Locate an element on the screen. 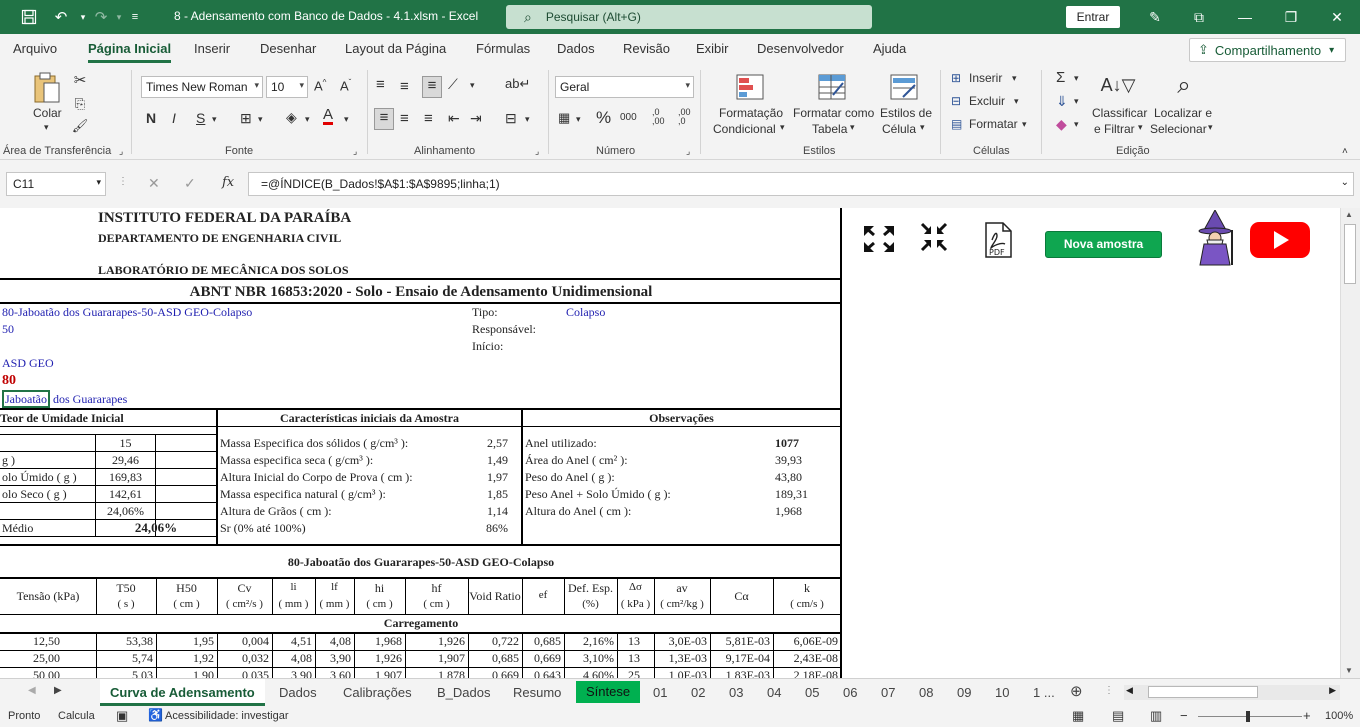  tab-formulas: Fórmulas is located at coordinates (503, 48).